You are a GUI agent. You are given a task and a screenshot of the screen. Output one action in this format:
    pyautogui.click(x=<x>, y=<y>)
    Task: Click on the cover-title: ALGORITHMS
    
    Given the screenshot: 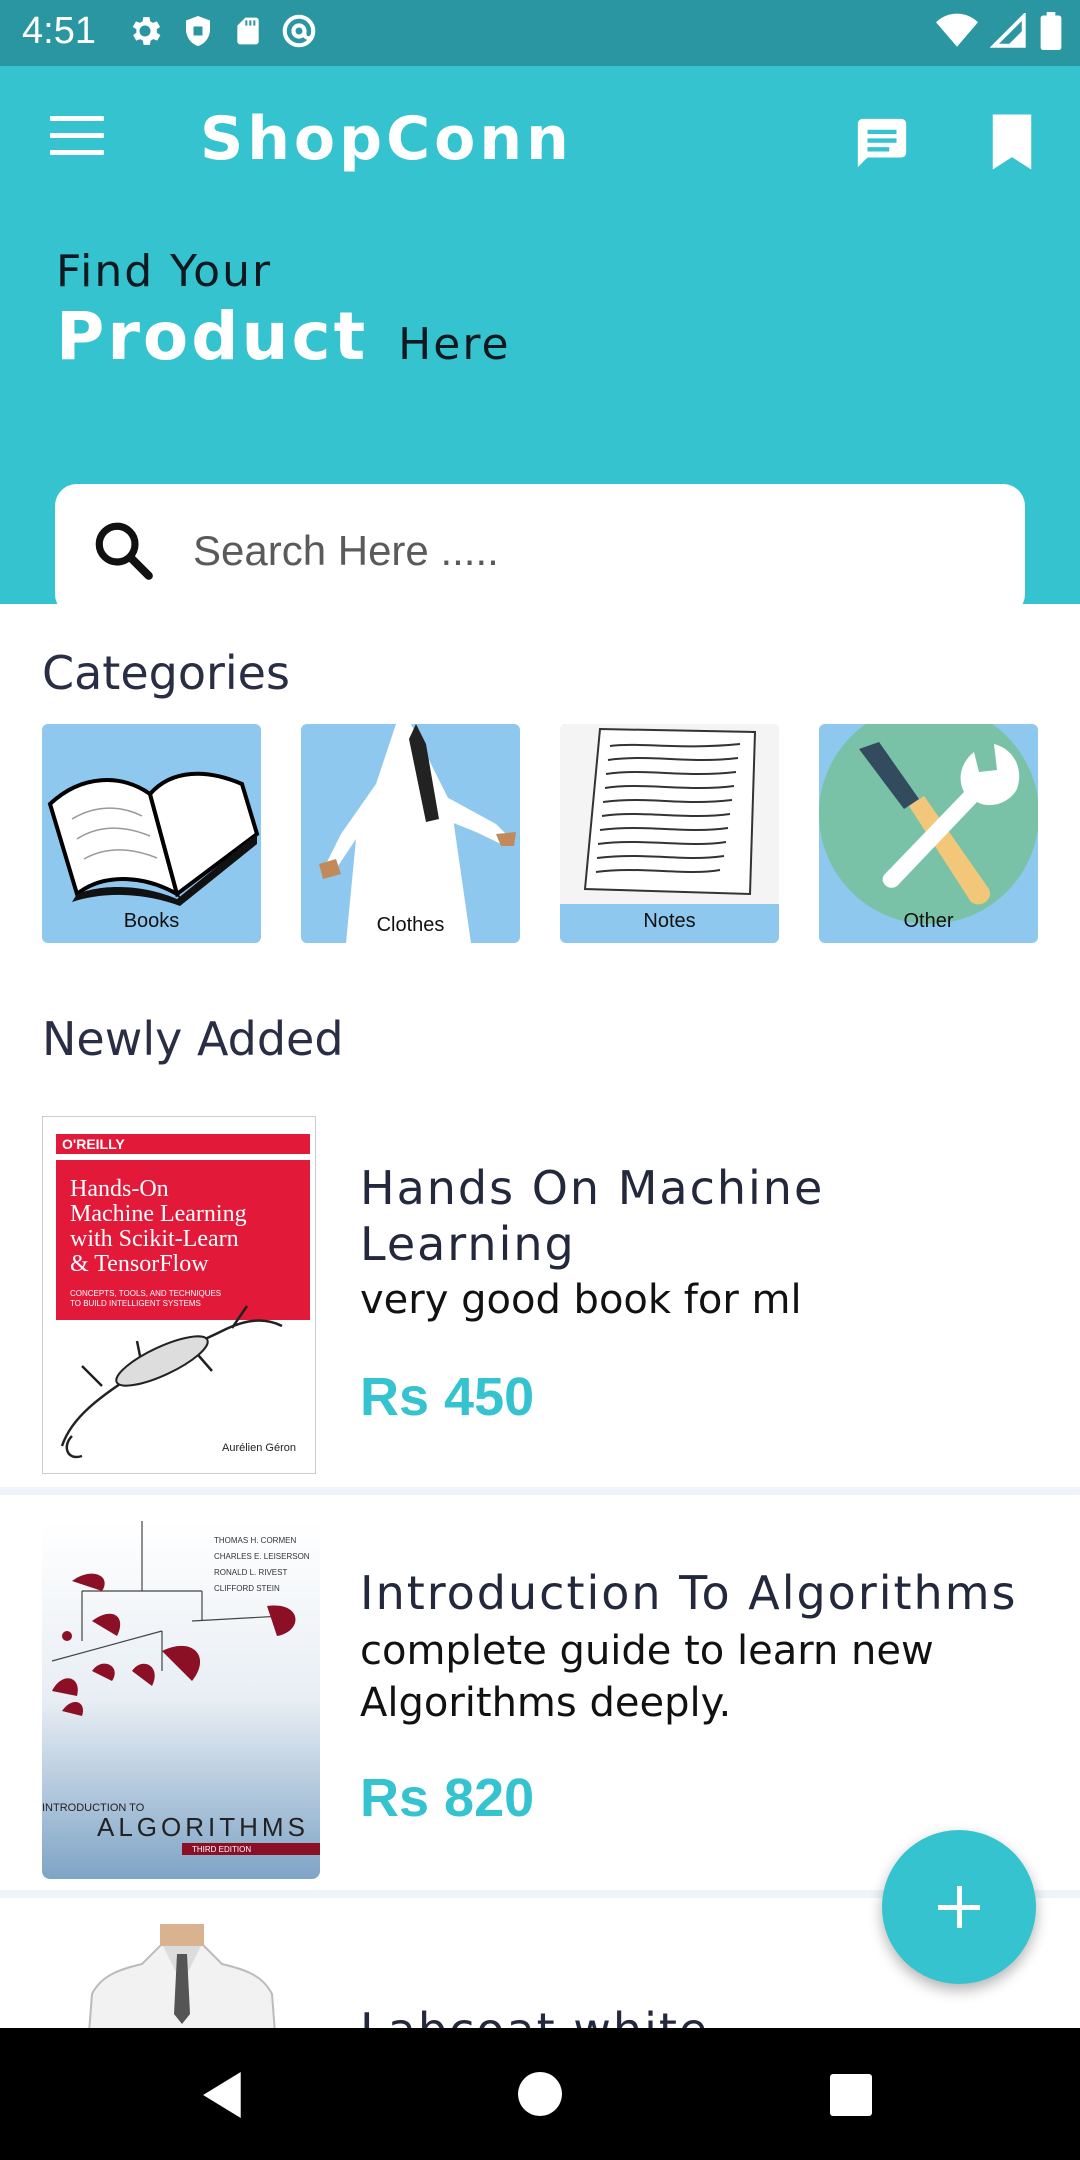 What is the action you would take?
    pyautogui.click(x=203, y=1827)
    